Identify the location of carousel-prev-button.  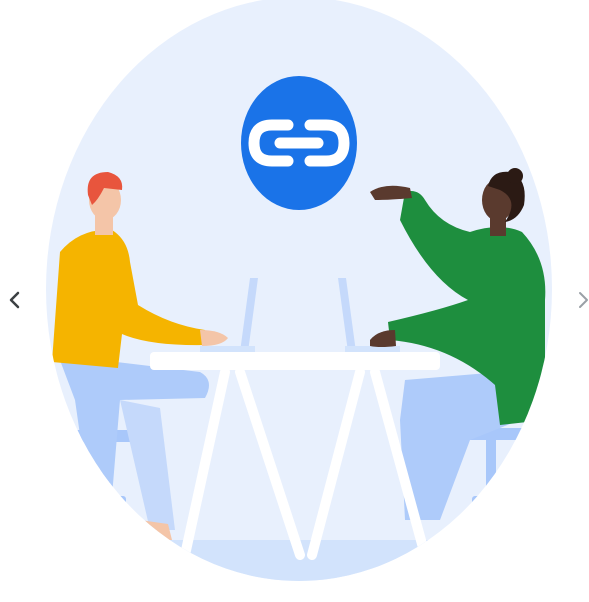
(15, 300).